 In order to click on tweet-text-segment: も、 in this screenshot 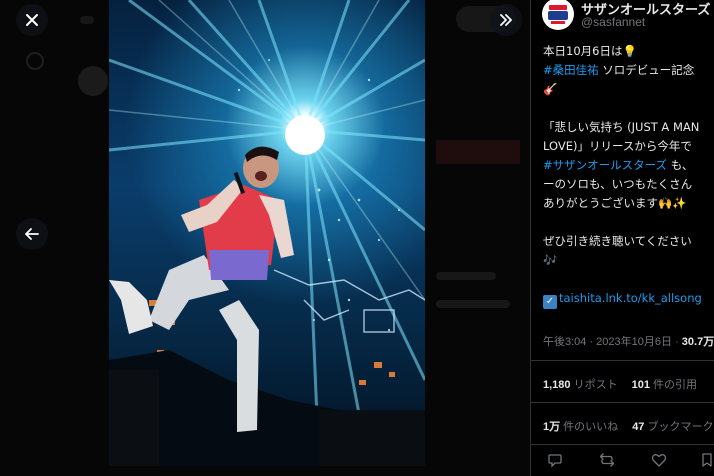, I will do `click(680, 165)`.